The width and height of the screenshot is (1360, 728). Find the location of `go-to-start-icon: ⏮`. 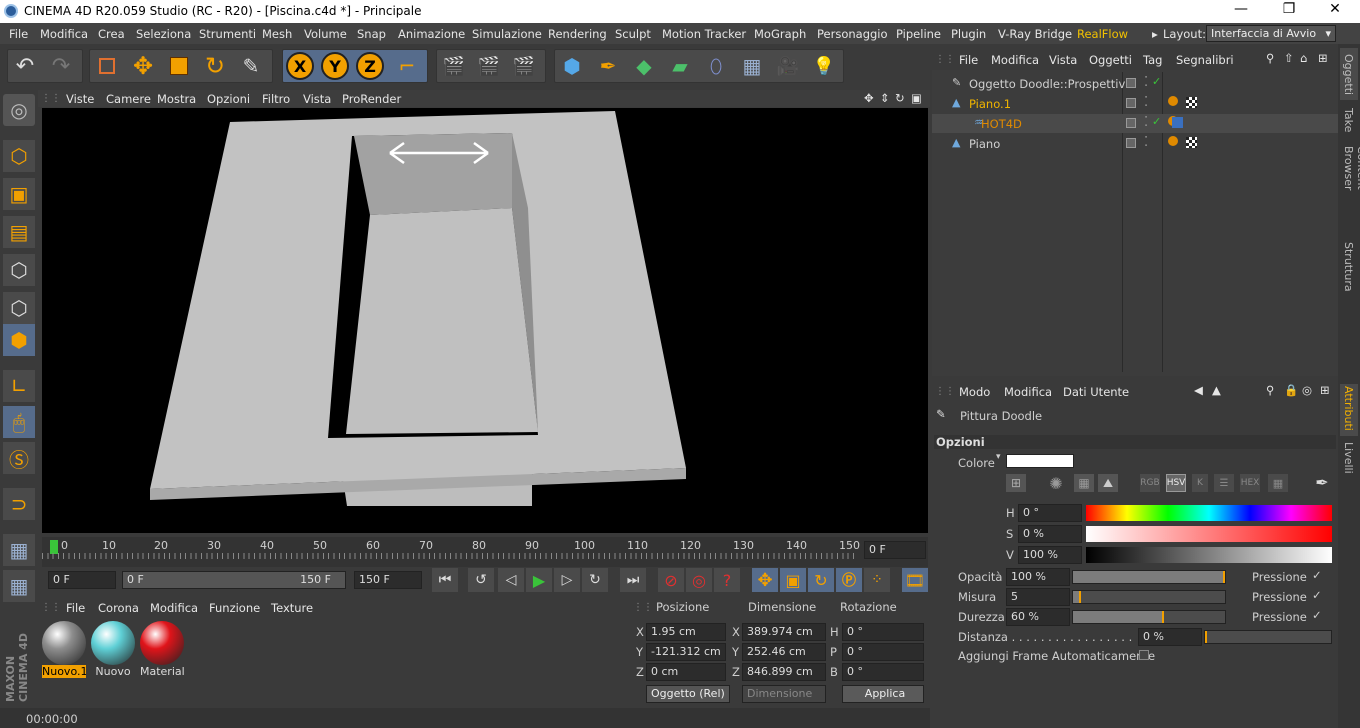

go-to-start-icon: ⏮ is located at coordinates (445, 580).